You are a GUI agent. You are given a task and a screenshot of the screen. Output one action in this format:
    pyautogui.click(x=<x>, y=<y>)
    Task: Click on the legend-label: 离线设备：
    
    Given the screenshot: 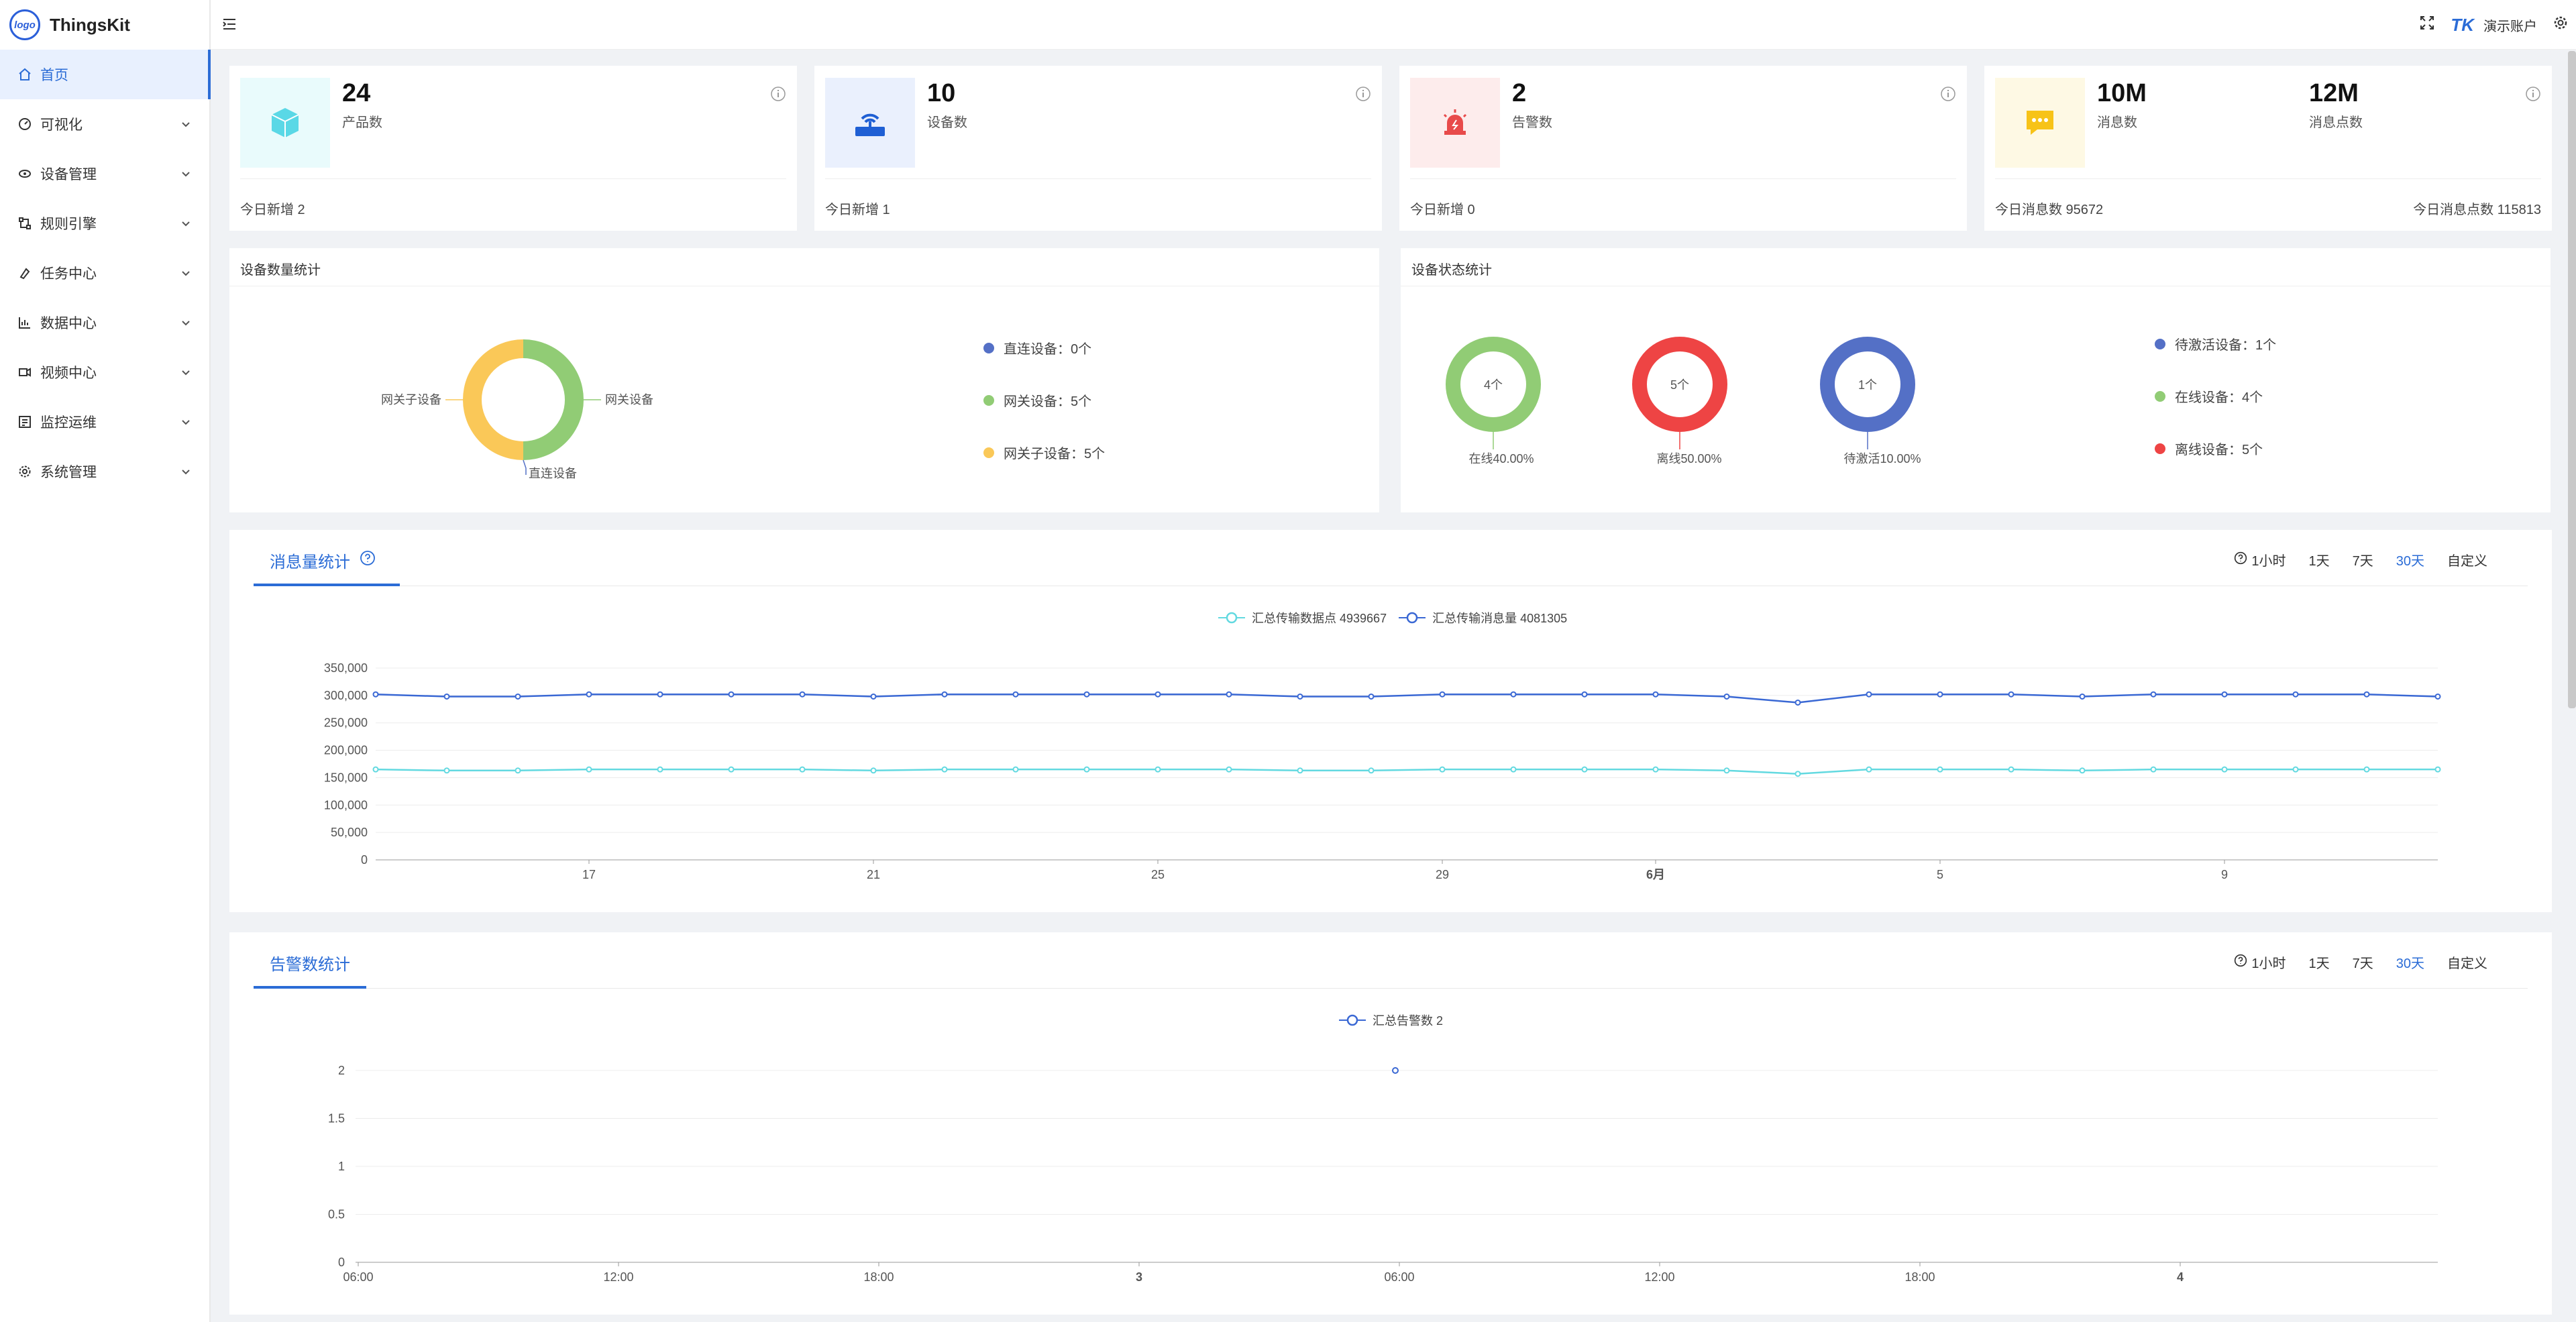 What is the action you would take?
    pyautogui.click(x=2208, y=450)
    